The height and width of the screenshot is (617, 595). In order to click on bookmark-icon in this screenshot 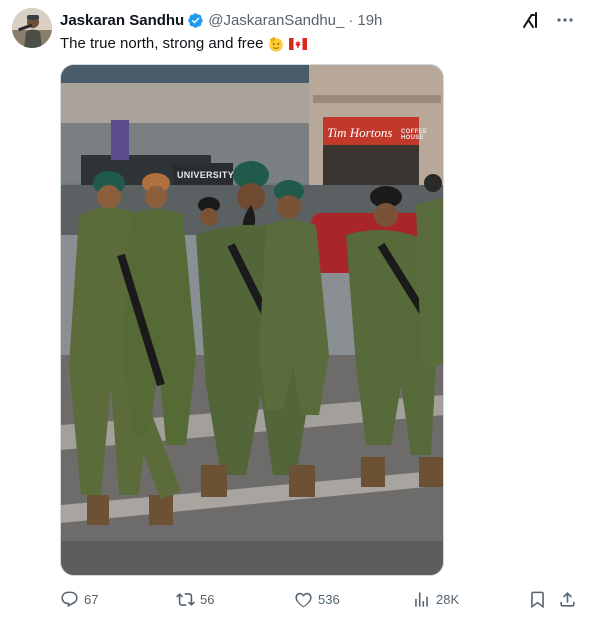, I will do `click(537, 599)`.